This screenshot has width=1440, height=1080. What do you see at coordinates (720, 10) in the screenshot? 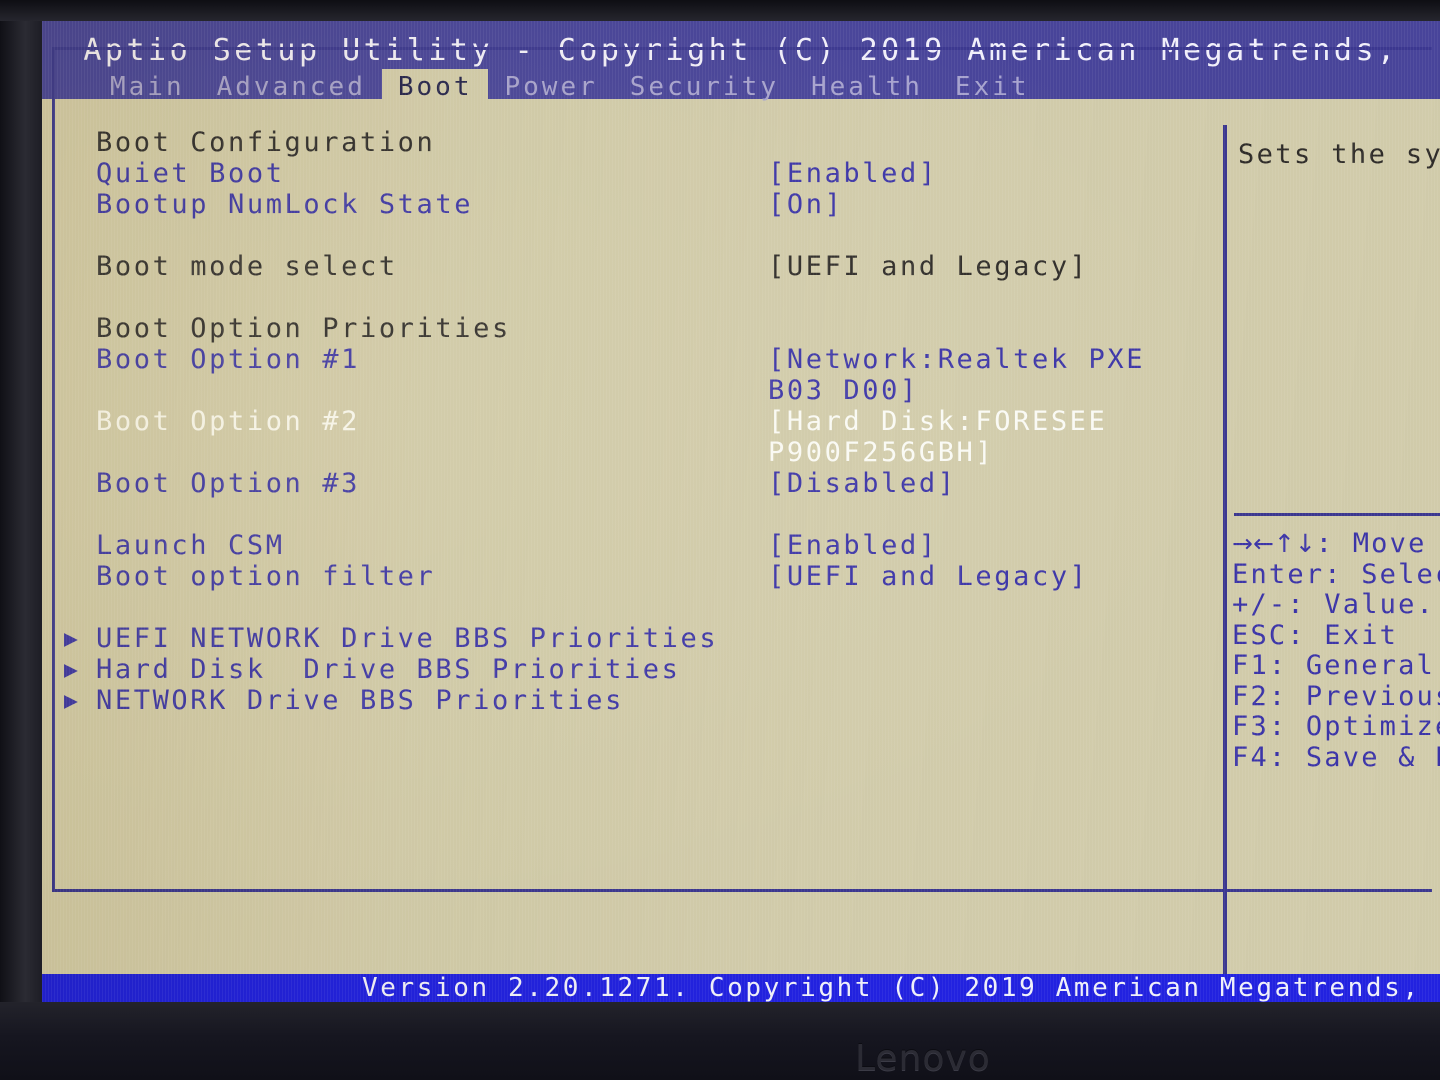
I see `bezel-top` at bounding box center [720, 10].